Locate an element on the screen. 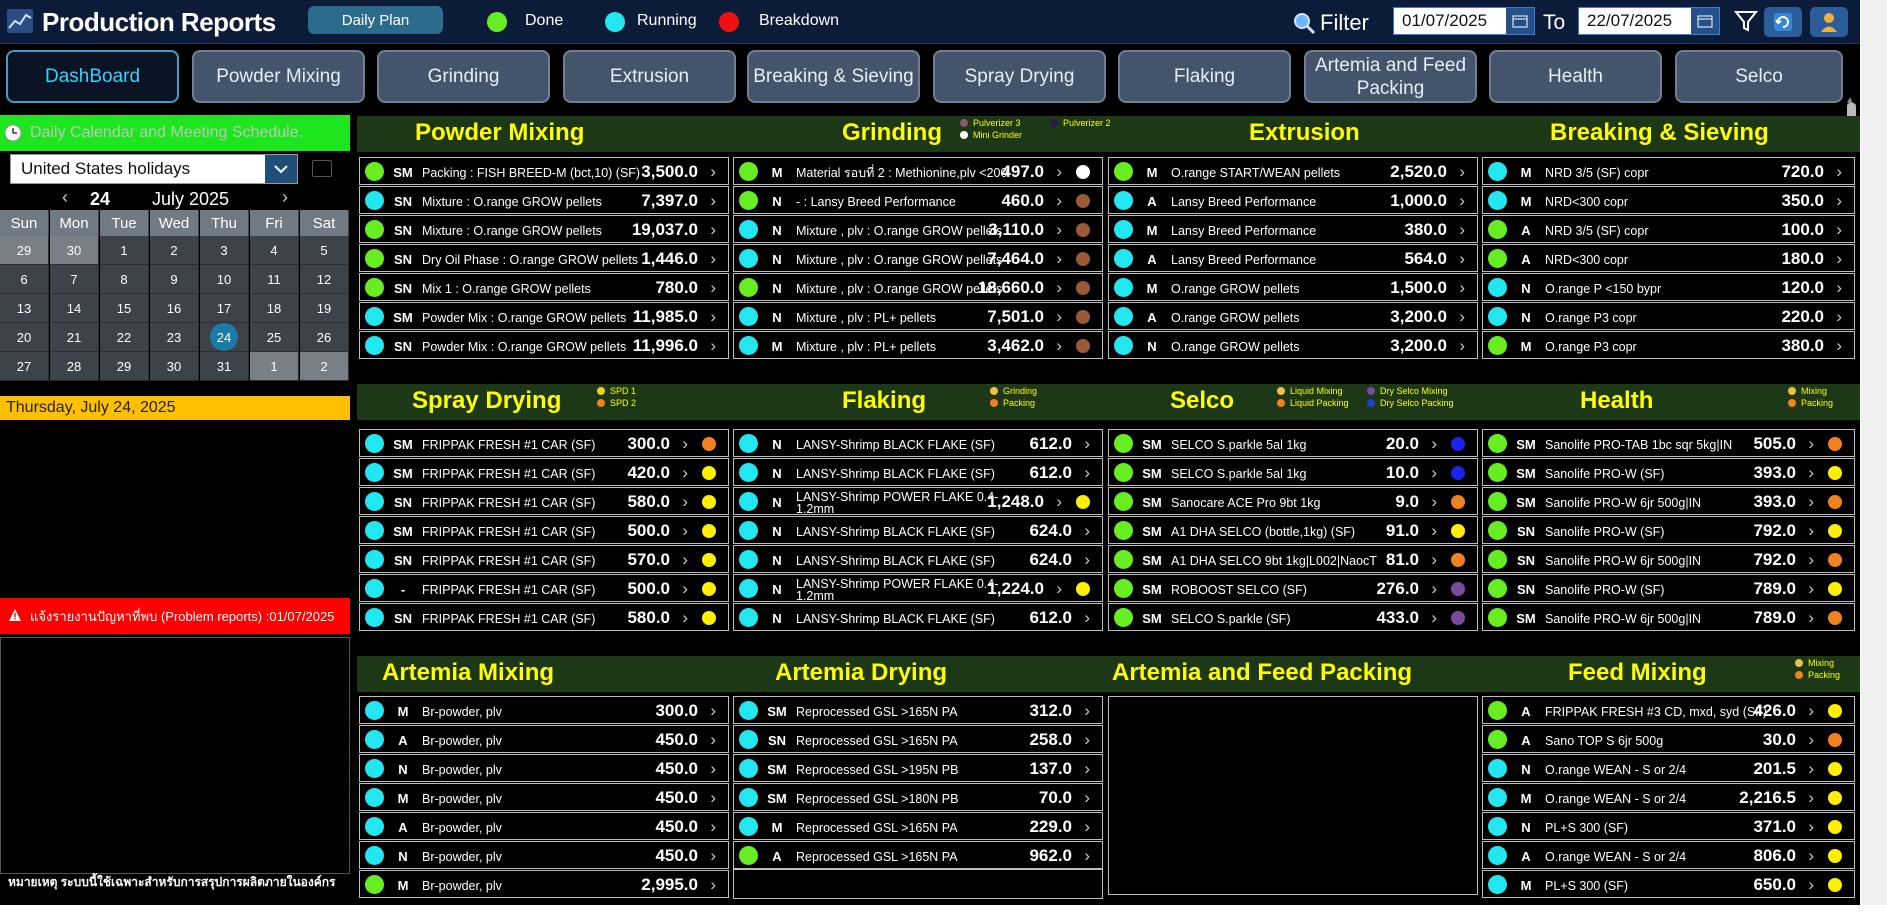 The width and height of the screenshot is (1887, 912). production-row: M Mixture , plv : PL+ pellets 3,462.0 › is located at coordinates (918, 345).